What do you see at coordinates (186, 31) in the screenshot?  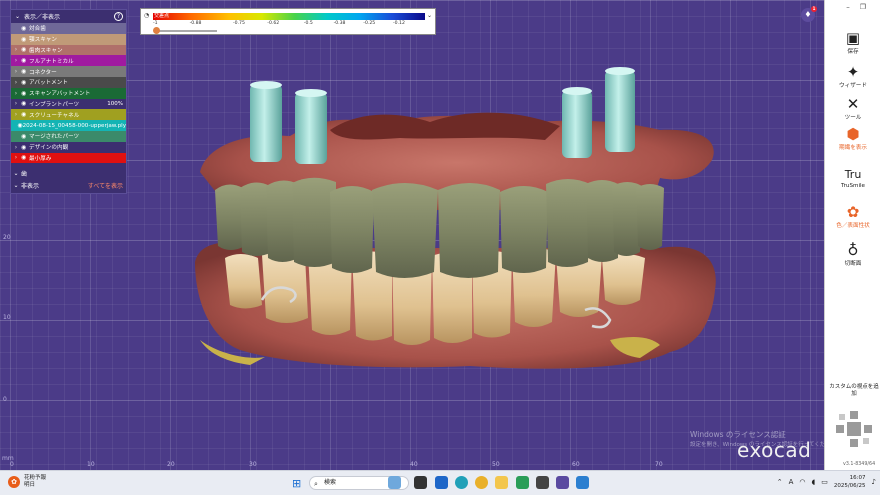 I see `colorbar-slider-track` at bounding box center [186, 31].